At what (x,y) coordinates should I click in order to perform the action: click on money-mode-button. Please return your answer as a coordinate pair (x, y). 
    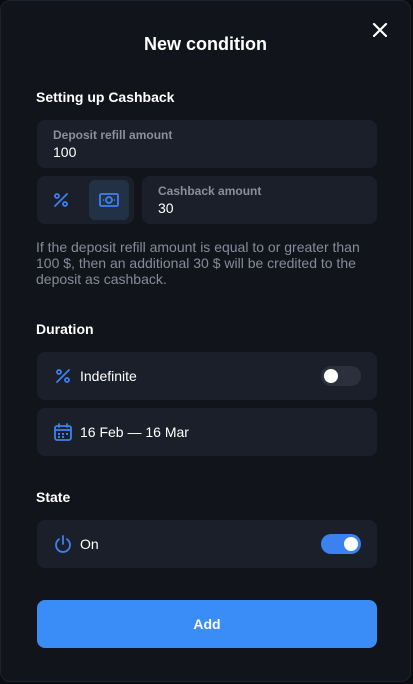
    Looking at the image, I should click on (109, 200).